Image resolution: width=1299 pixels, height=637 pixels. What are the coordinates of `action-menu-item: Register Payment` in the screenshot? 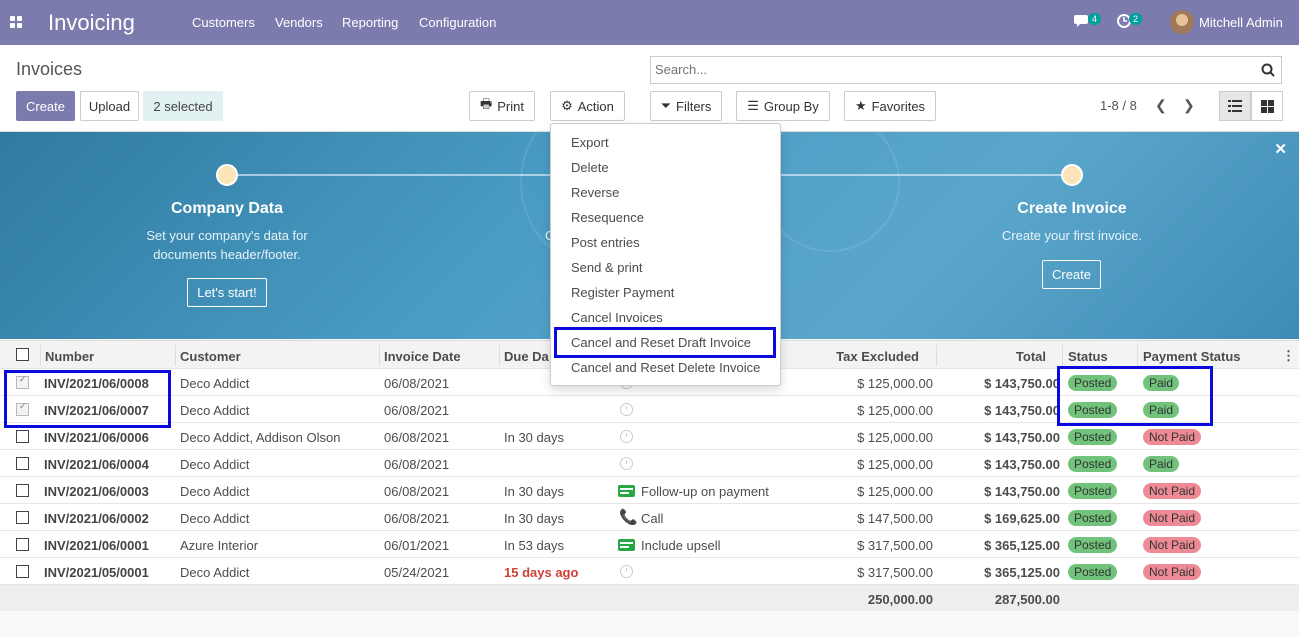 It's located at (622, 292).